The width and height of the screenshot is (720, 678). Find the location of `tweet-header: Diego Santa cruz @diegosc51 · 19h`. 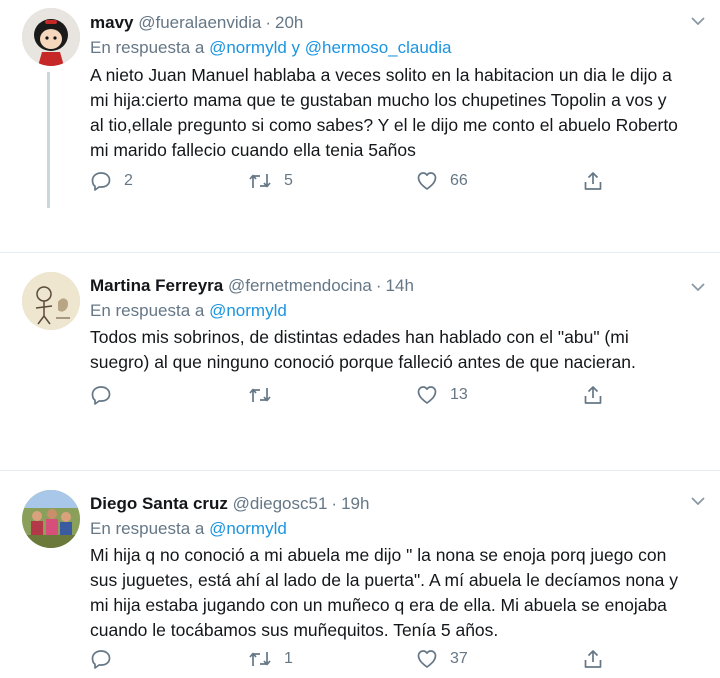

tweet-header: Diego Santa cruz @diegosc51 · 19h is located at coordinates (230, 503).